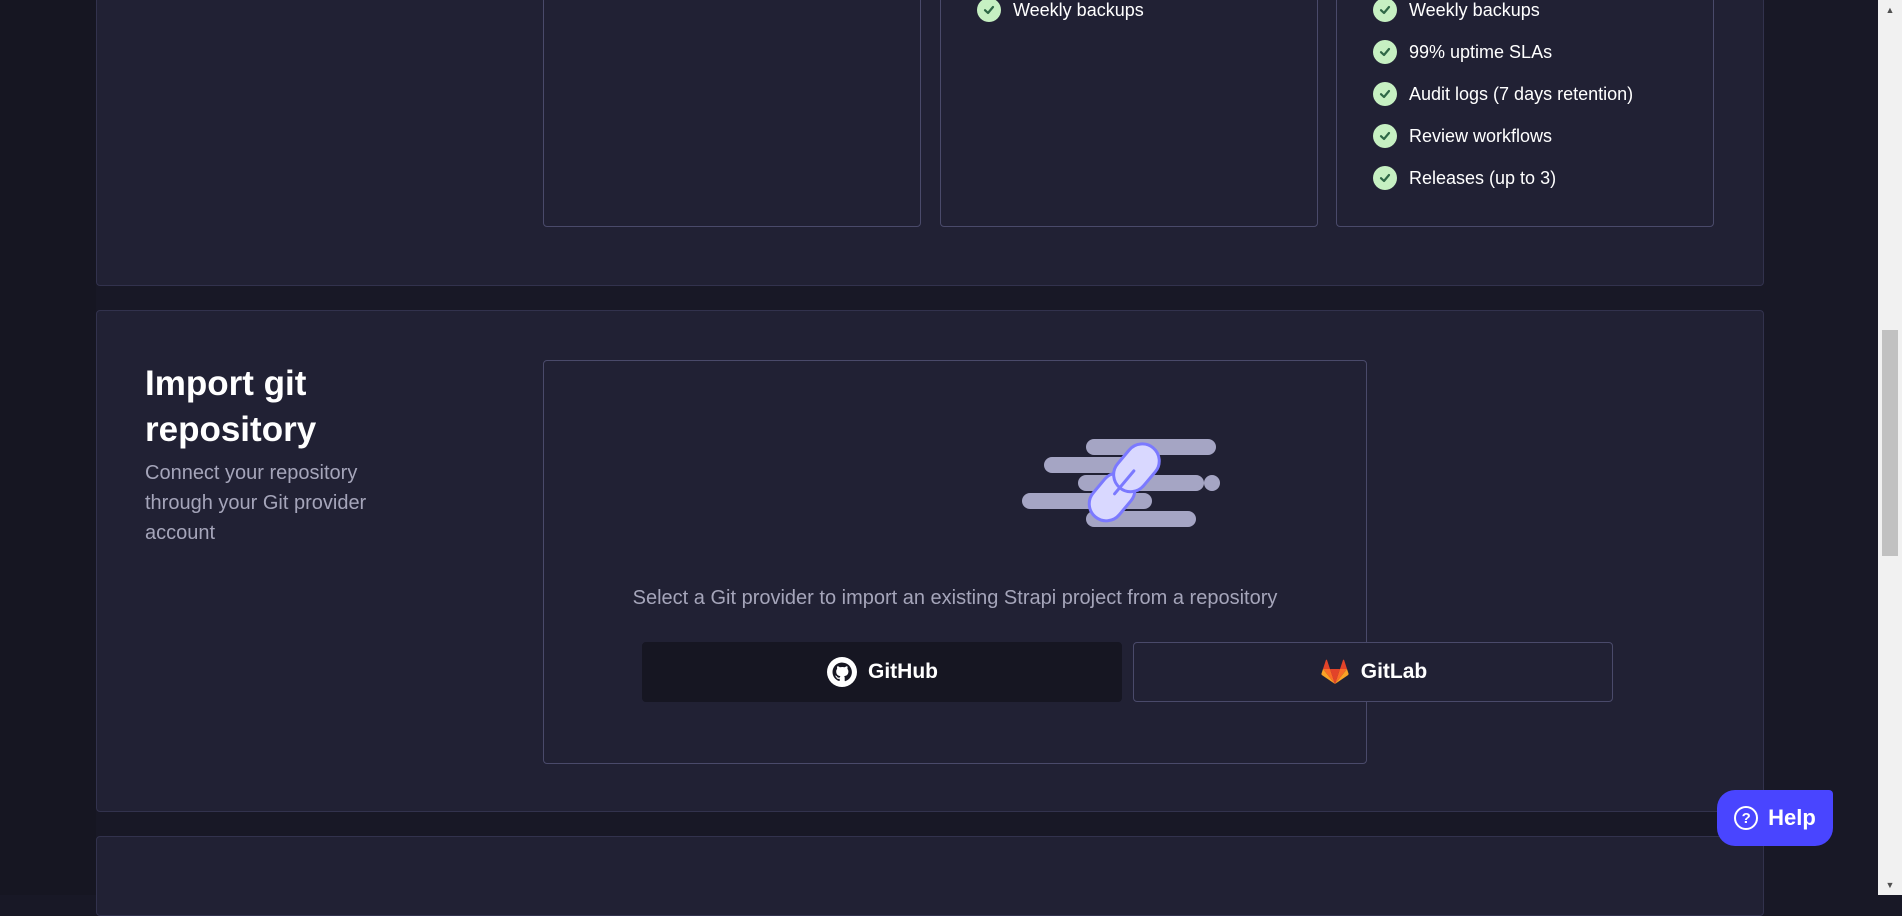 This screenshot has height=916, width=1902. Describe the element at coordinates (48, 447) in the screenshot. I see `left-gutter` at that location.